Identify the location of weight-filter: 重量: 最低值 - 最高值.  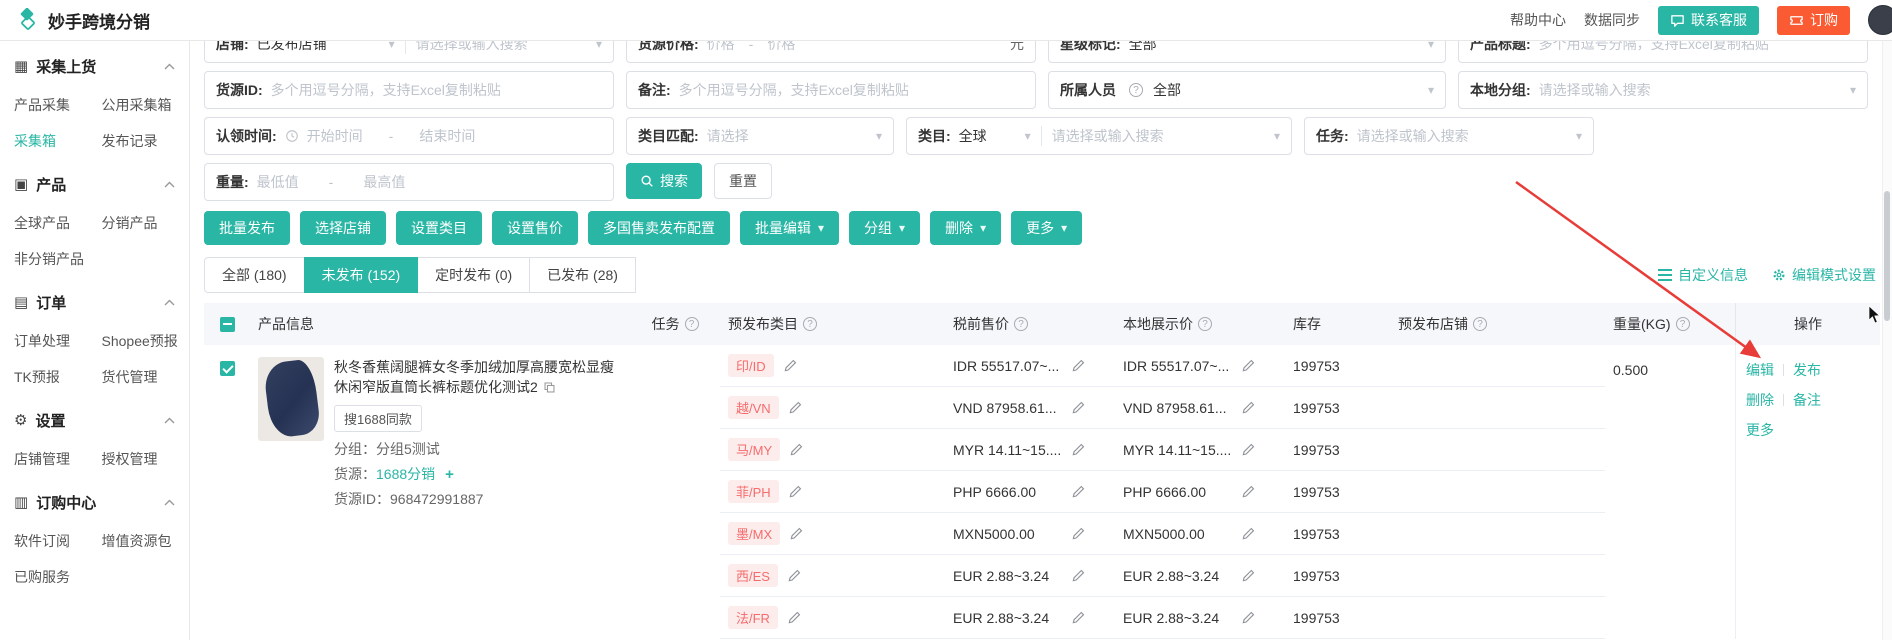
(409, 182).